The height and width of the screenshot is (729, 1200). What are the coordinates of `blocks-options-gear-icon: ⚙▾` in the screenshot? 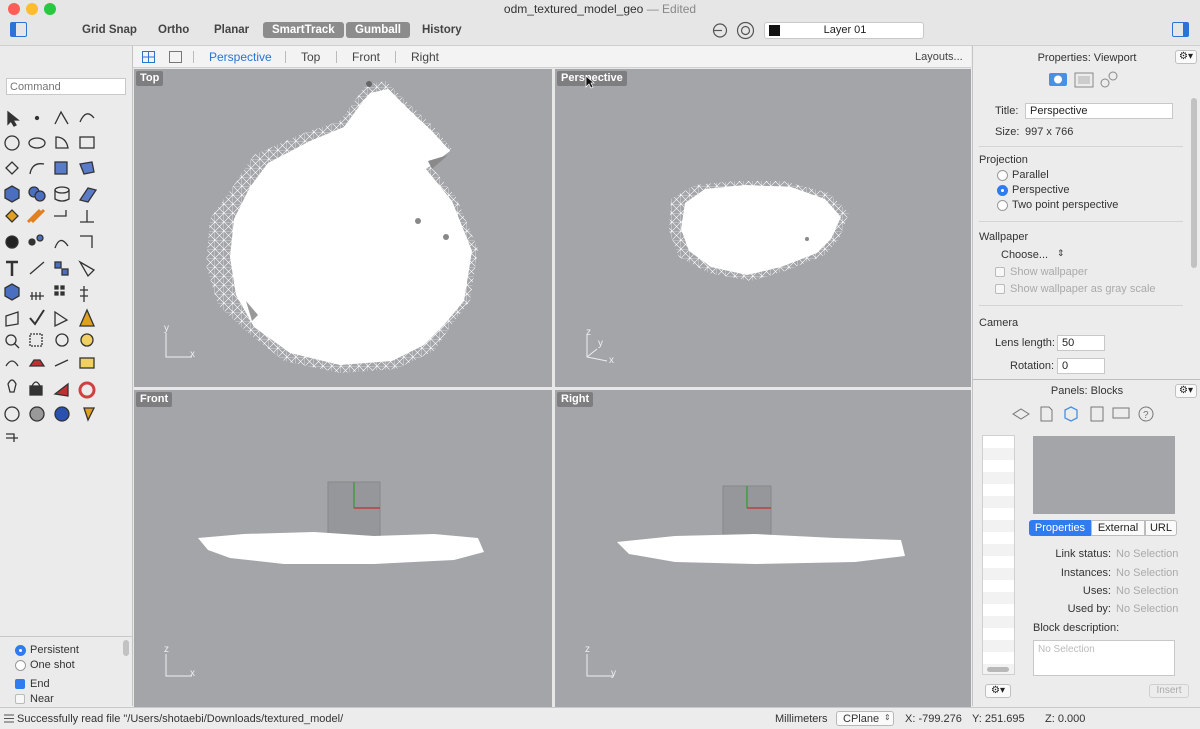 It's located at (998, 691).